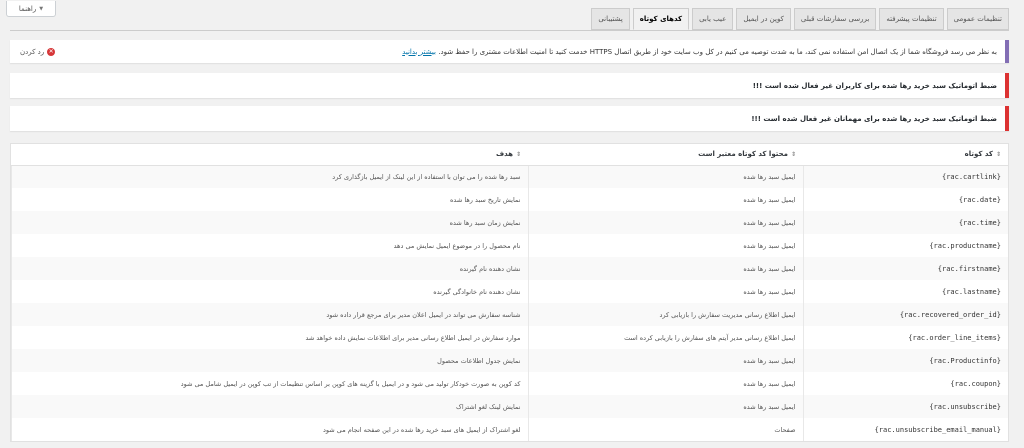 The width and height of the screenshot is (1024, 448). I want to click on table-header-row: ⇕کد کوتاه ⇕محتوا کد کوتاه معتبر است ⇕هدف, so click(509, 155).